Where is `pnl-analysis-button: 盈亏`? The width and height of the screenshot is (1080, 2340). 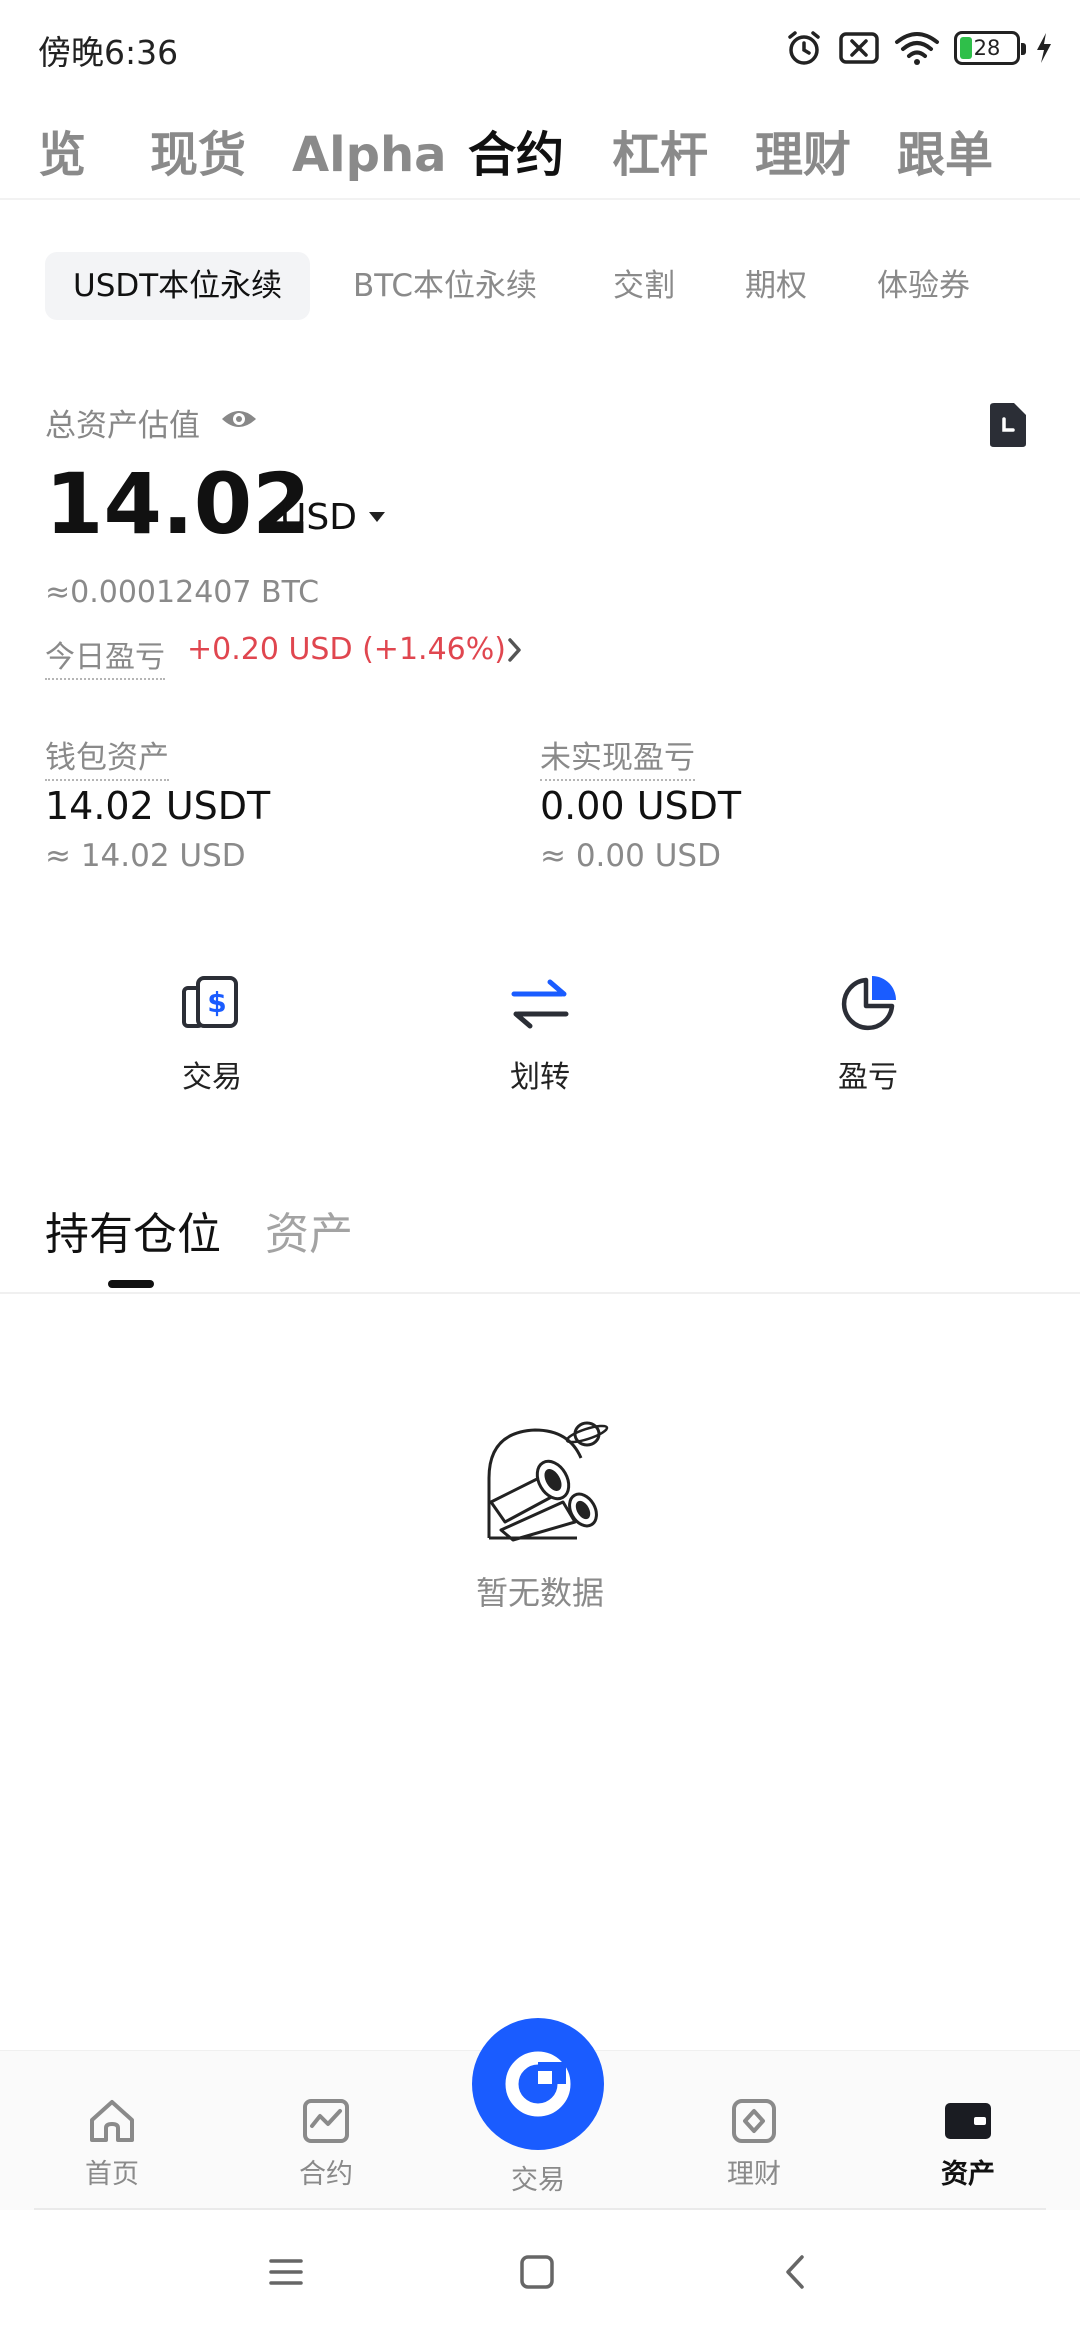
pnl-analysis-button: 盈亏 is located at coordinates (868, 1042).